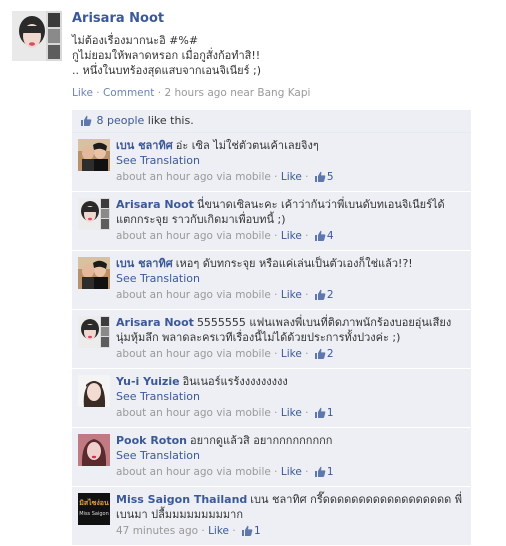 Image resolution: width=506 pixels, height=546 pixels. What do you see at coordinates (181, 499) in the screenshot?
I see `commenter-name: Miss Saigon Thailand` at bounding box center [181, 499].